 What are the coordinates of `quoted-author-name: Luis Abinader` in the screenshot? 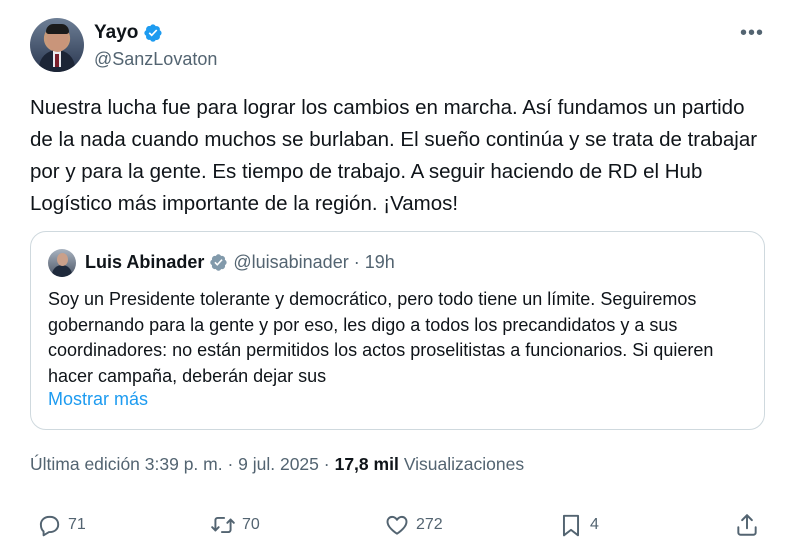 It's located at (144, 262).